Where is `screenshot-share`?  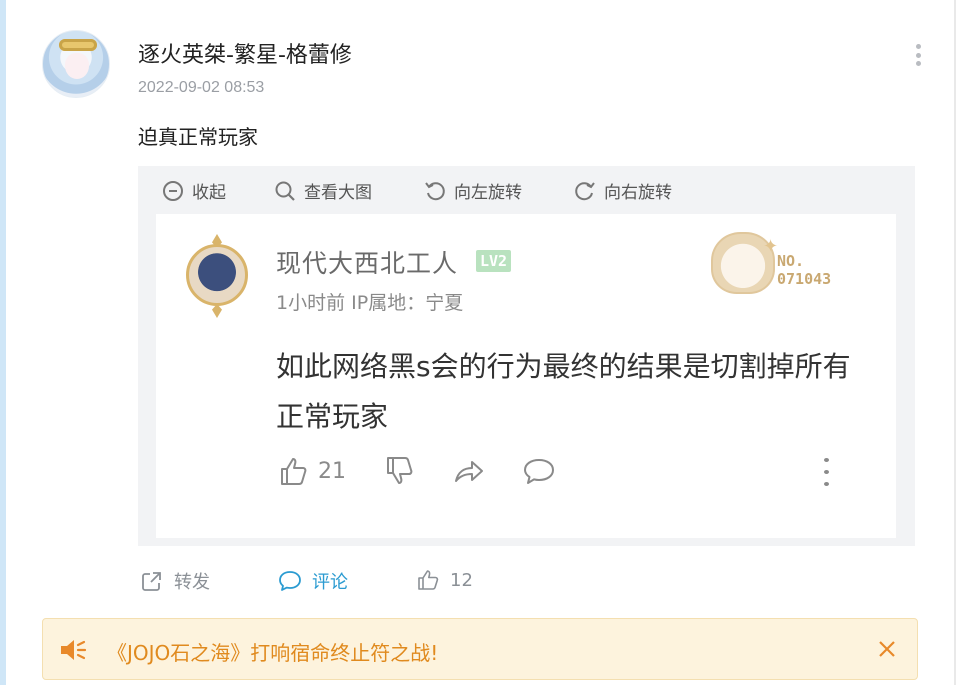 screenshot-share is located at coordinates (469, 471).